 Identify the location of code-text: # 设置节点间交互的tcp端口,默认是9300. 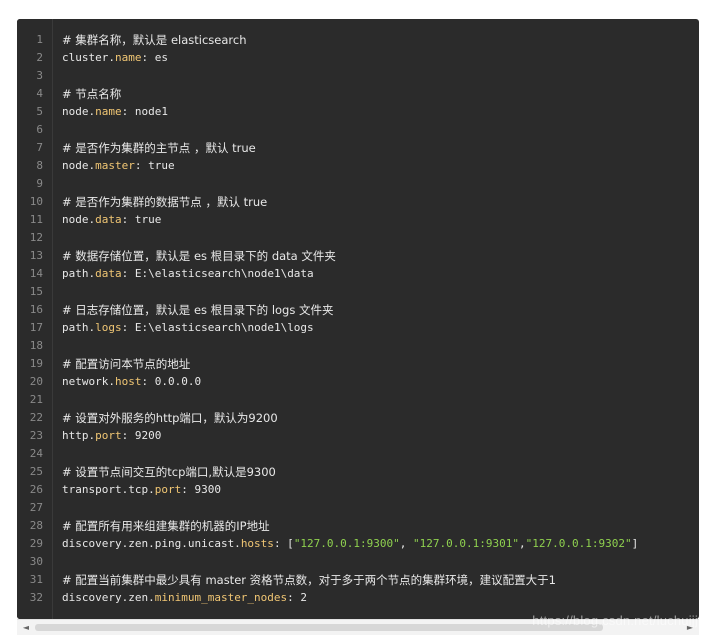
(169, 472).